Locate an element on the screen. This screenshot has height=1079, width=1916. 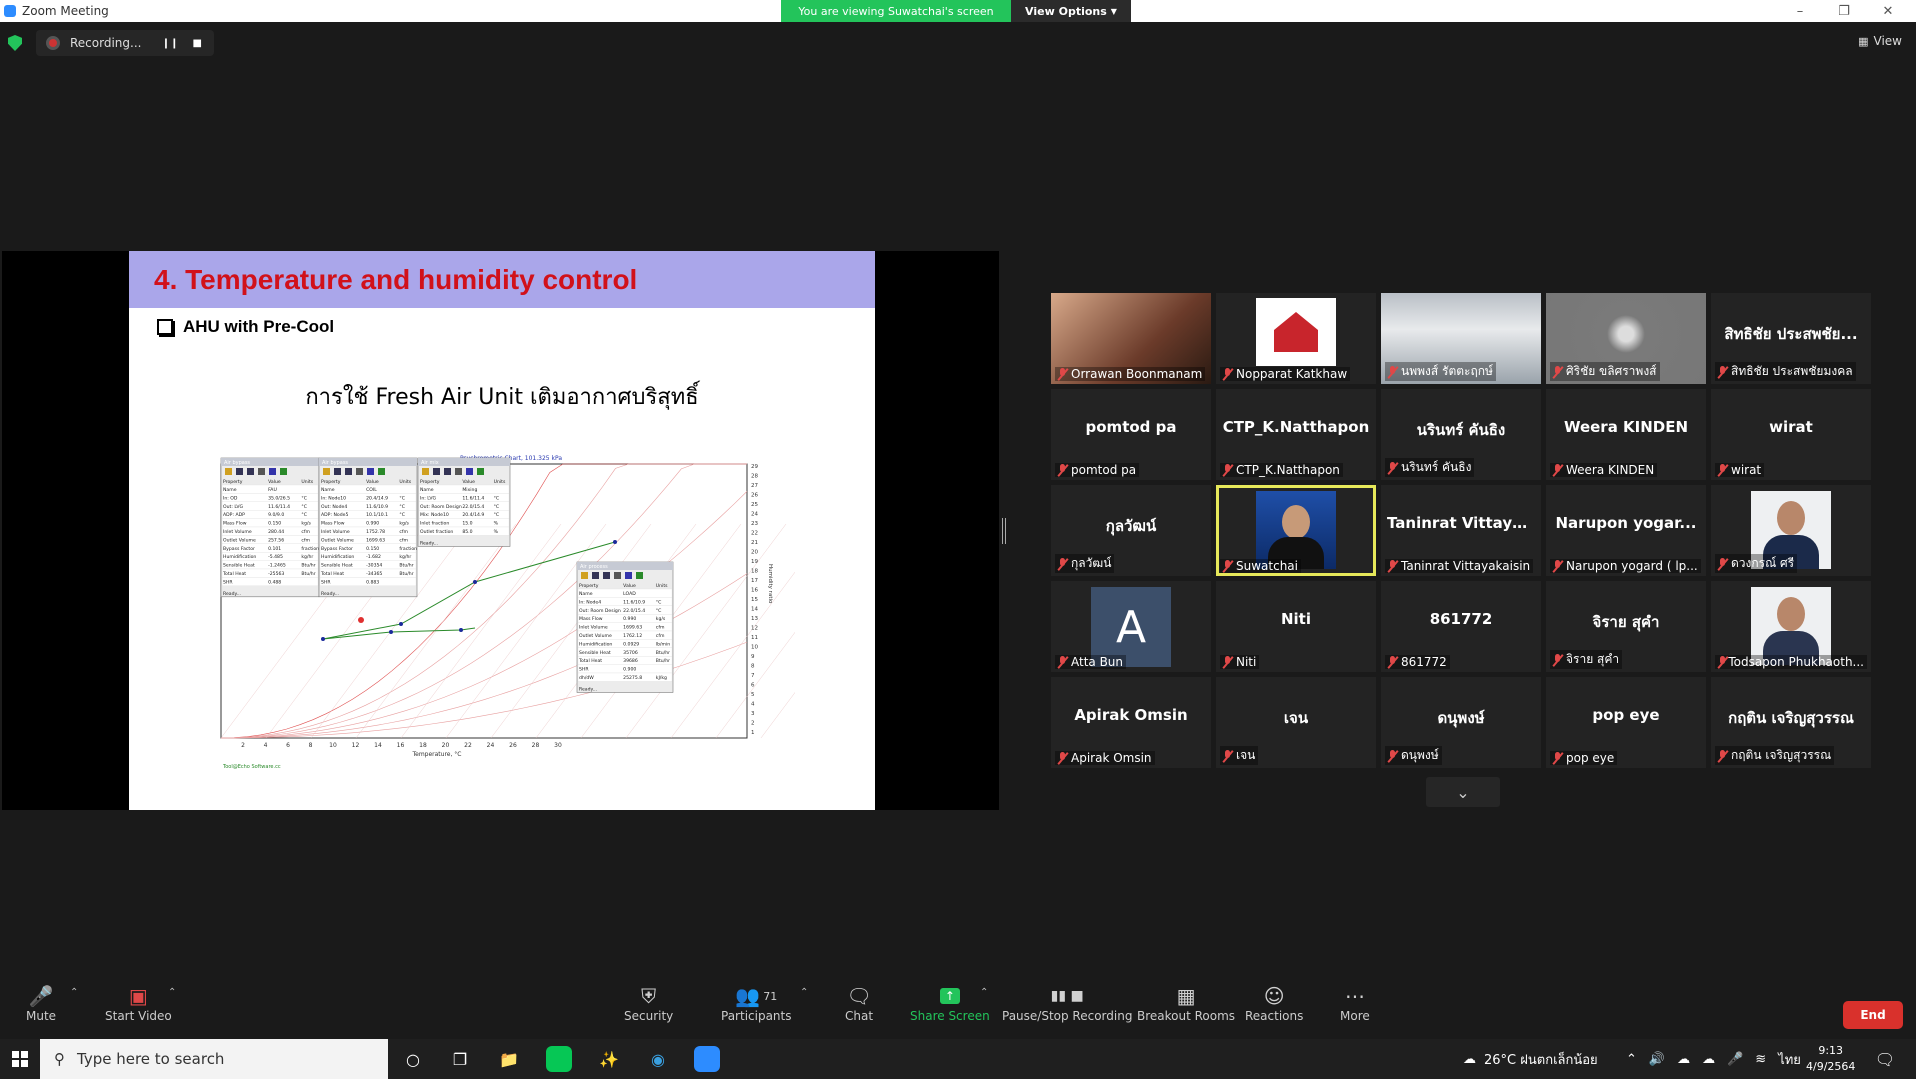
taskbar-search-box: ⚲ Type here to search is located at coordinates (214, 1059).